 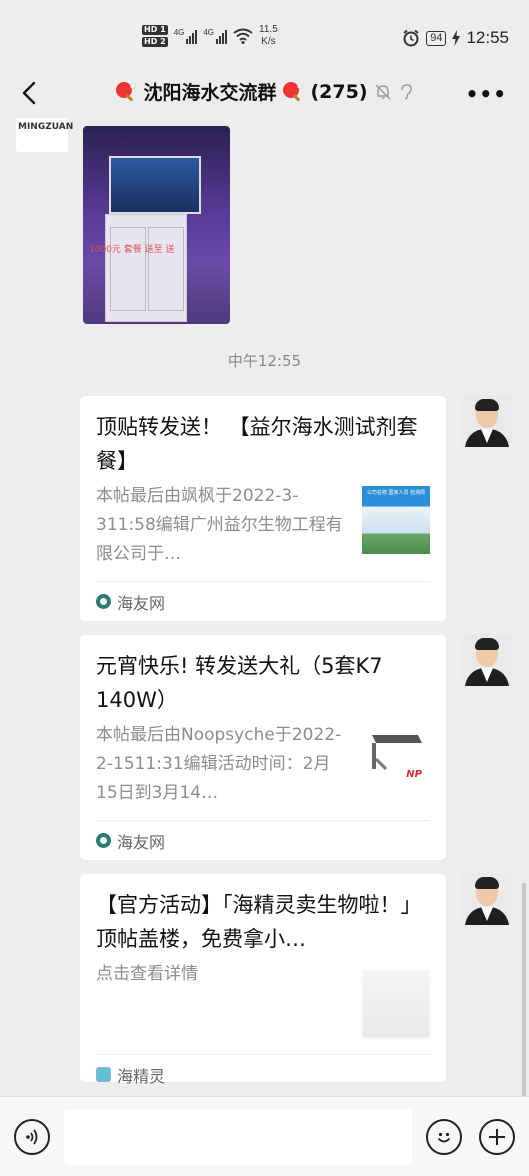 What do you see at coordinates (268, 41) in the screenshot?
I see `speed-unit: K/s` at bounding box center [268, 41].